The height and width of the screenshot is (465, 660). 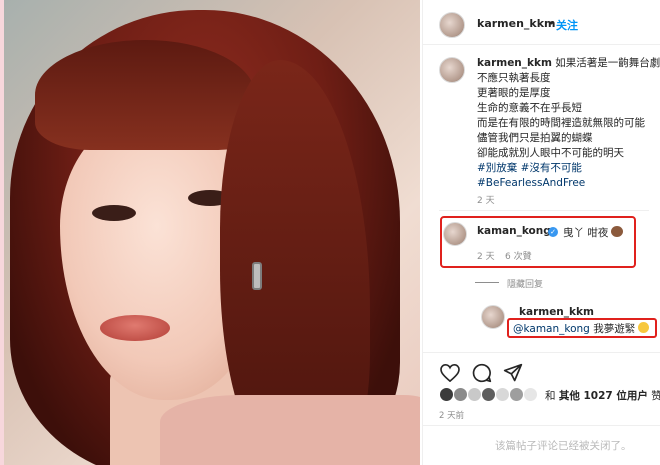 I want to click on comment-text-wrap: 曳丫 咁夜, so click(x=593, y=232).